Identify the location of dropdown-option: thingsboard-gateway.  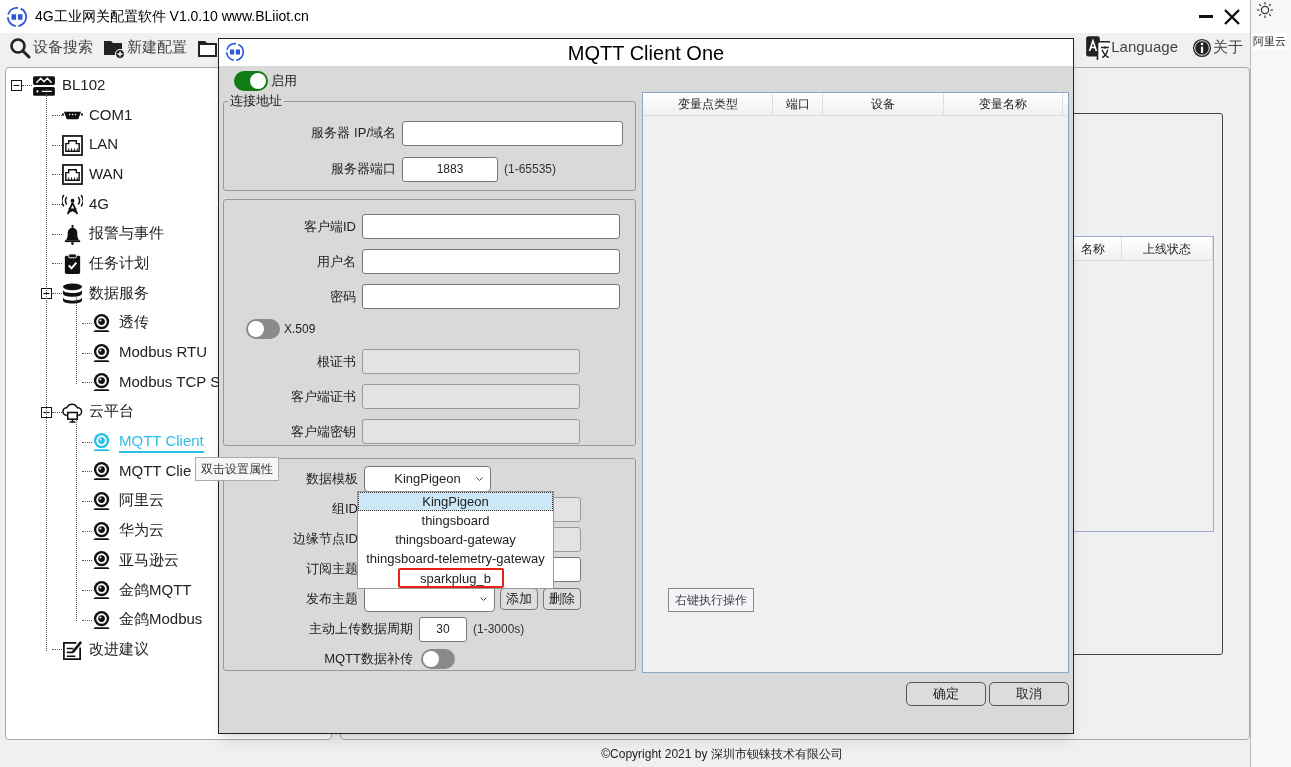
(455, 540).